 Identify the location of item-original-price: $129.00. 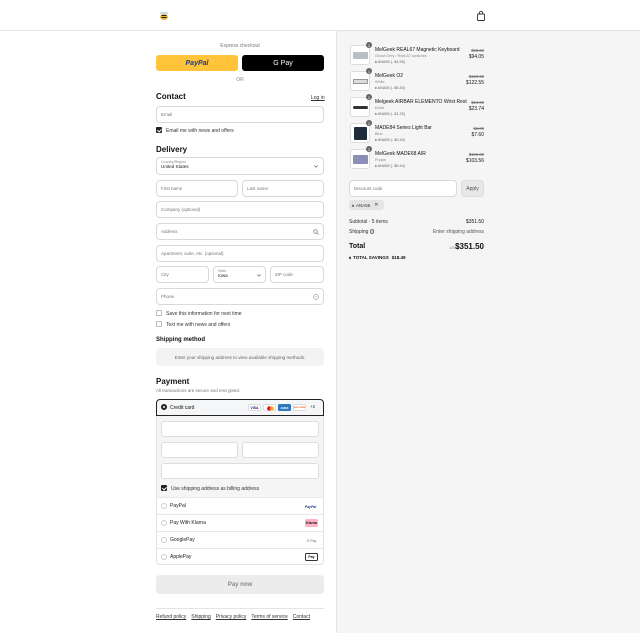
(476, 76).